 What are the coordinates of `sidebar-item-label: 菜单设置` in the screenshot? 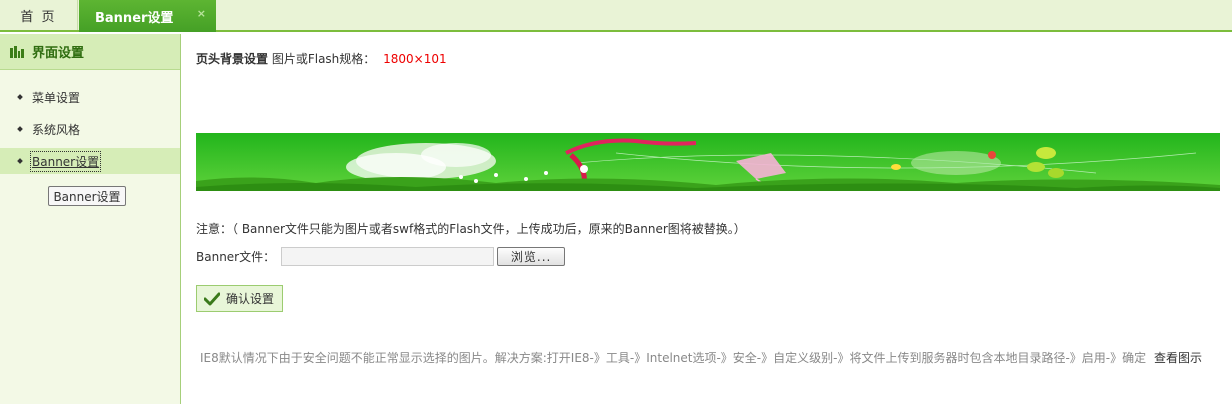 It's located at (56, 97).